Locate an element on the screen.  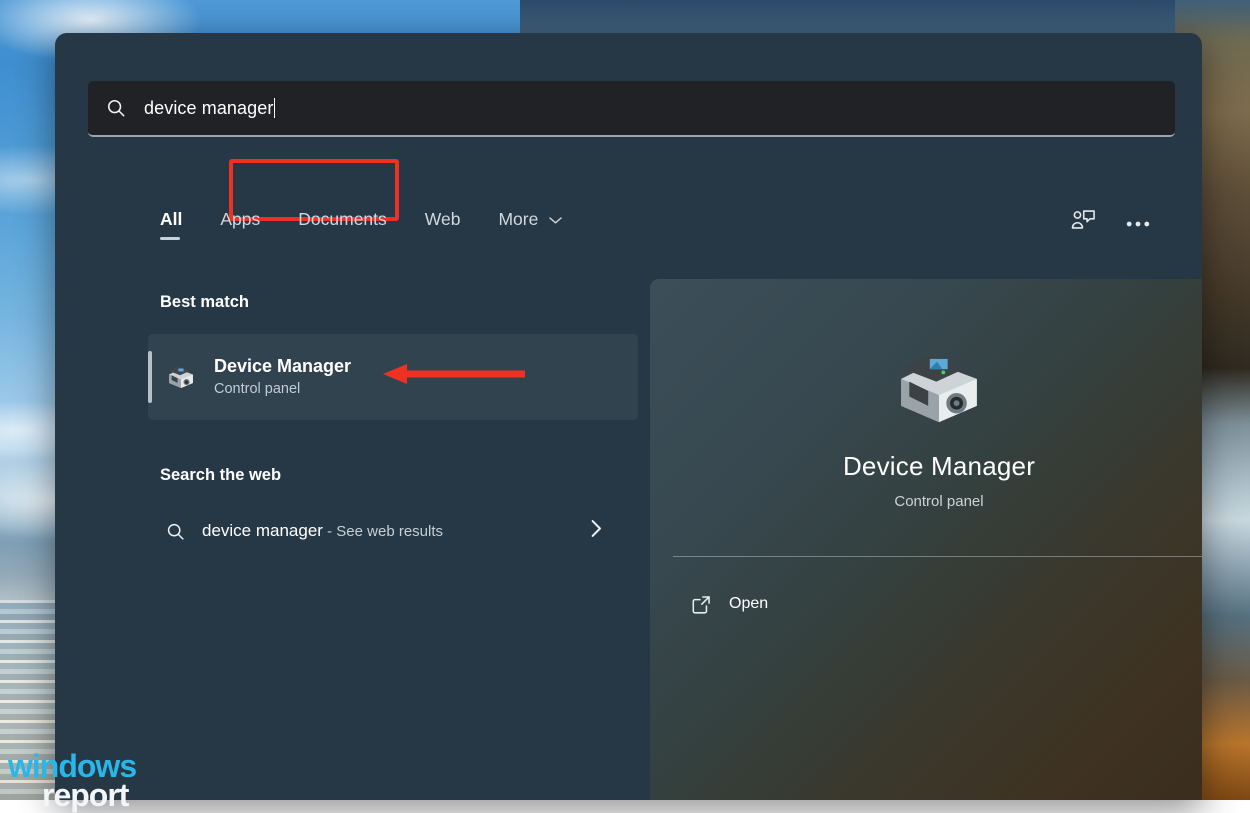
result-item-web-search: device manager - See web results is located at coordinates (393, 531).